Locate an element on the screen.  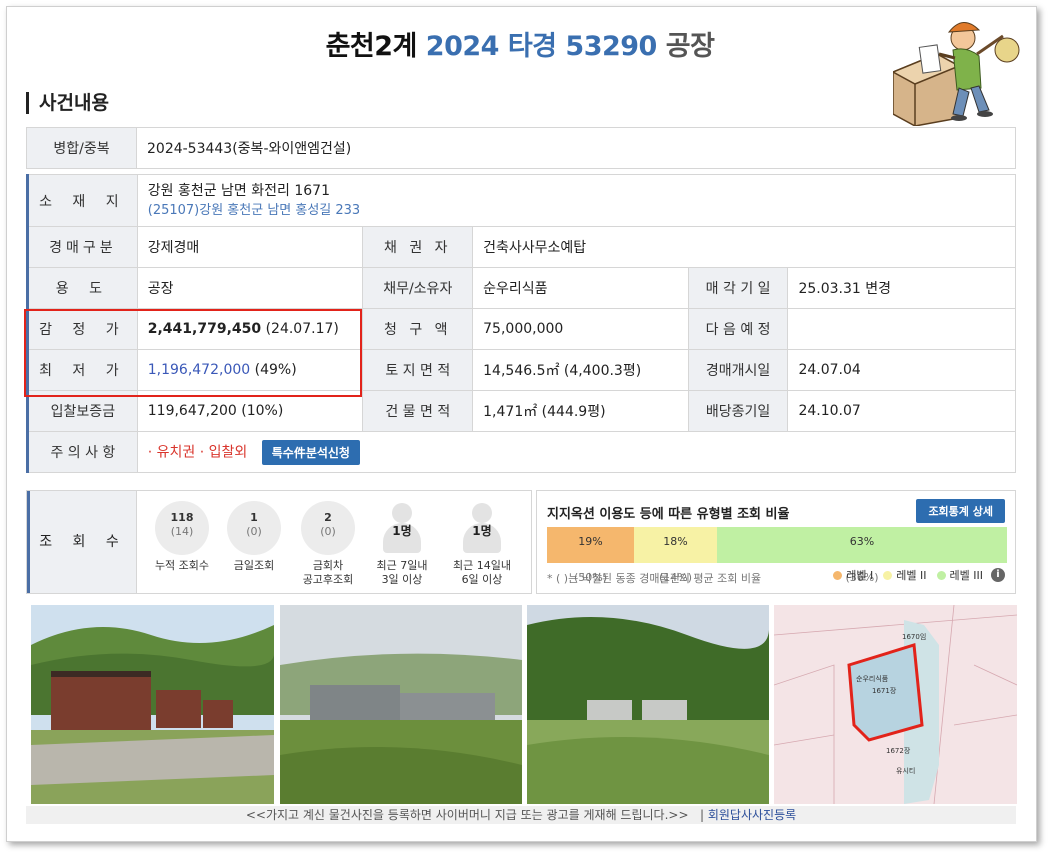
auction-type-label: 경매구분 is located at coordinates (82, 247).